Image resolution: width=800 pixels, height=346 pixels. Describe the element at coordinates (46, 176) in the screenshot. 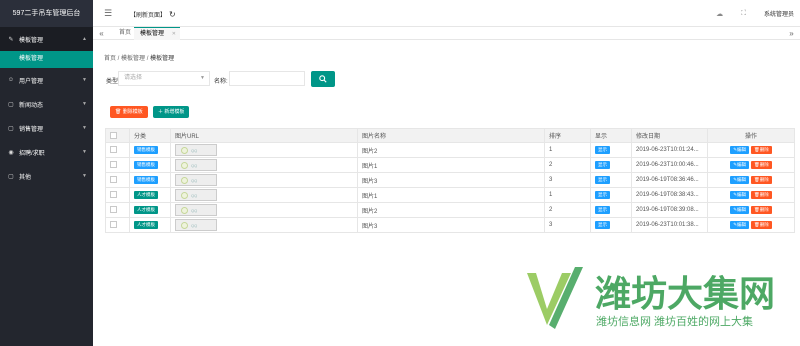

I see `sidebar-item-5: ▢ 其他 ▼` at that location.